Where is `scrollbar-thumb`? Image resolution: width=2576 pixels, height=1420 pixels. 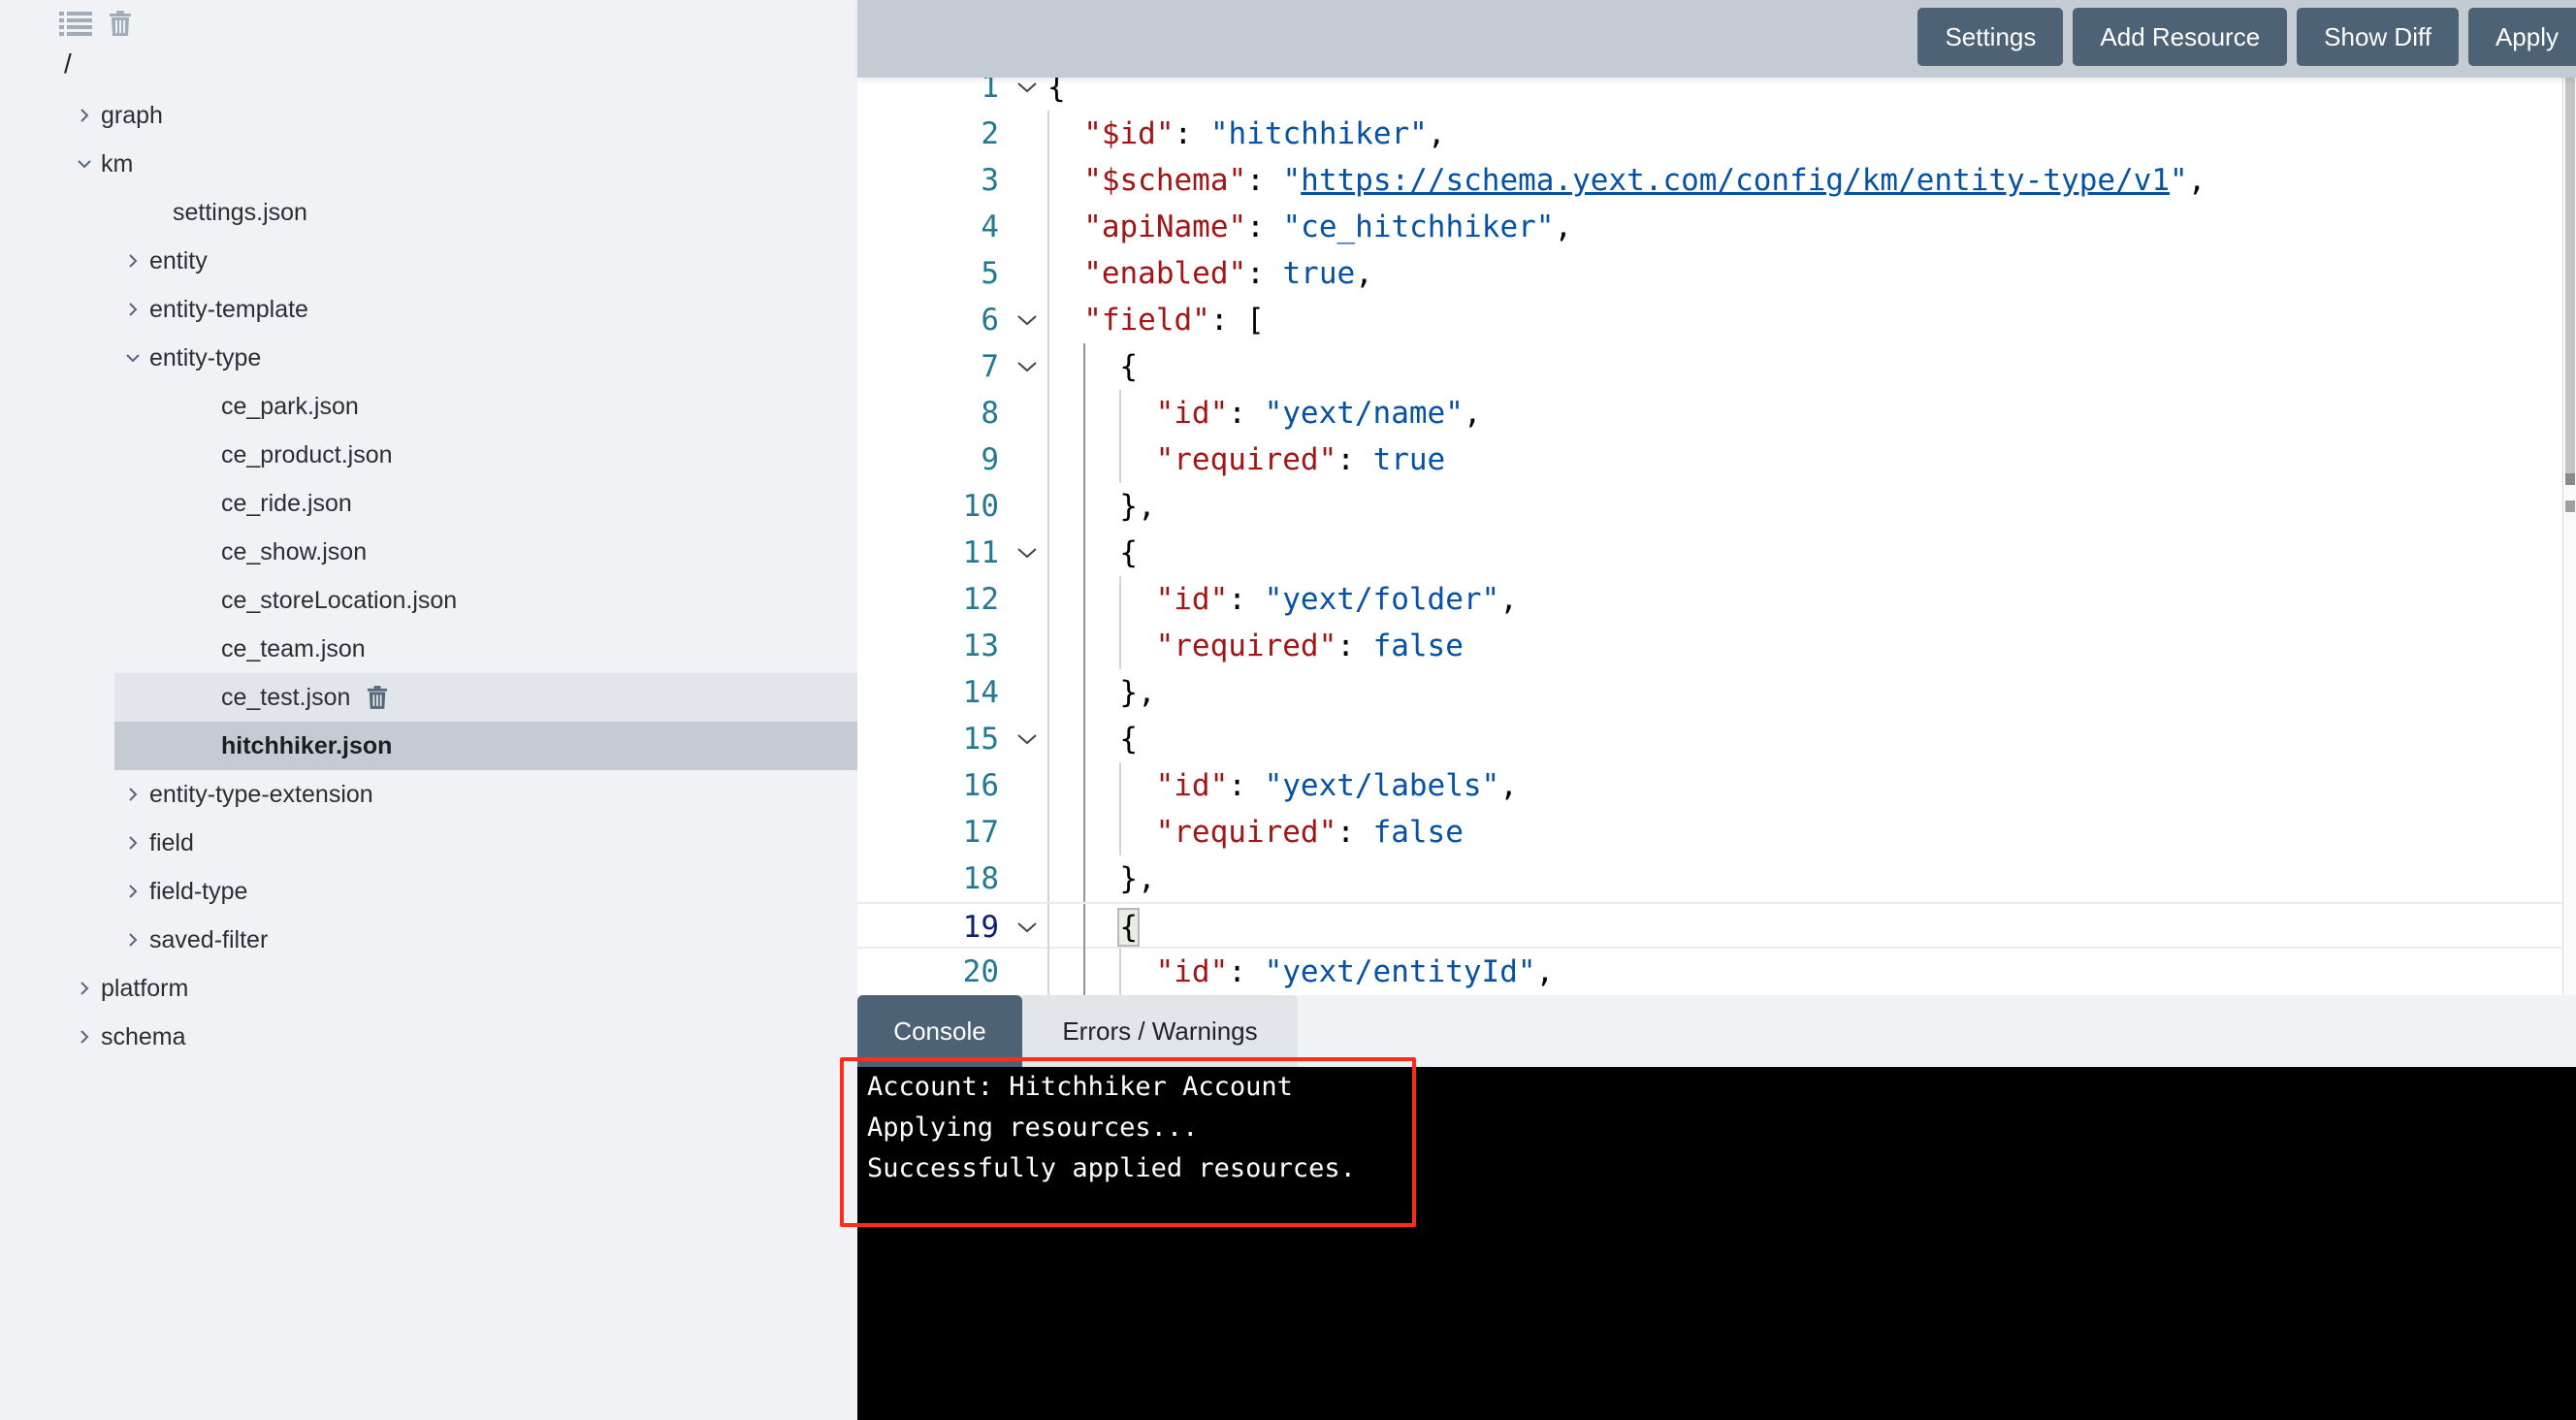 scrollbar-thumb is located at coordinates (2570, 276).